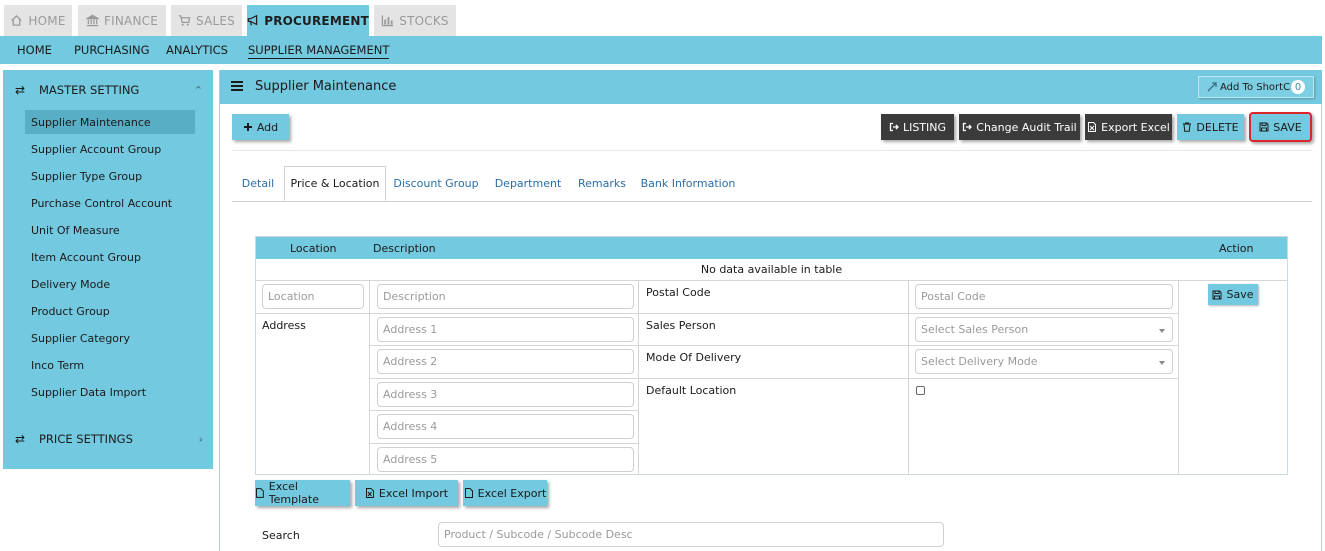 The width and height of the screenshot is (1325, 551). What do you see at coordinates (505, 426) in the screenshot?
I see `address-4-input: Address 4` at bounding box center [505, 426].